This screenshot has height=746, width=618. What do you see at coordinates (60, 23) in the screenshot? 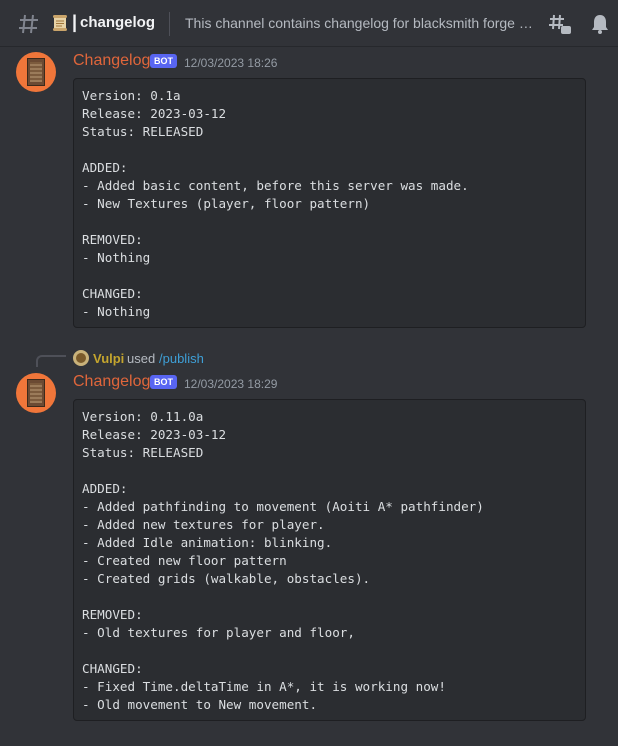
I see `scroll-icon` at bounding box center [60, 23].